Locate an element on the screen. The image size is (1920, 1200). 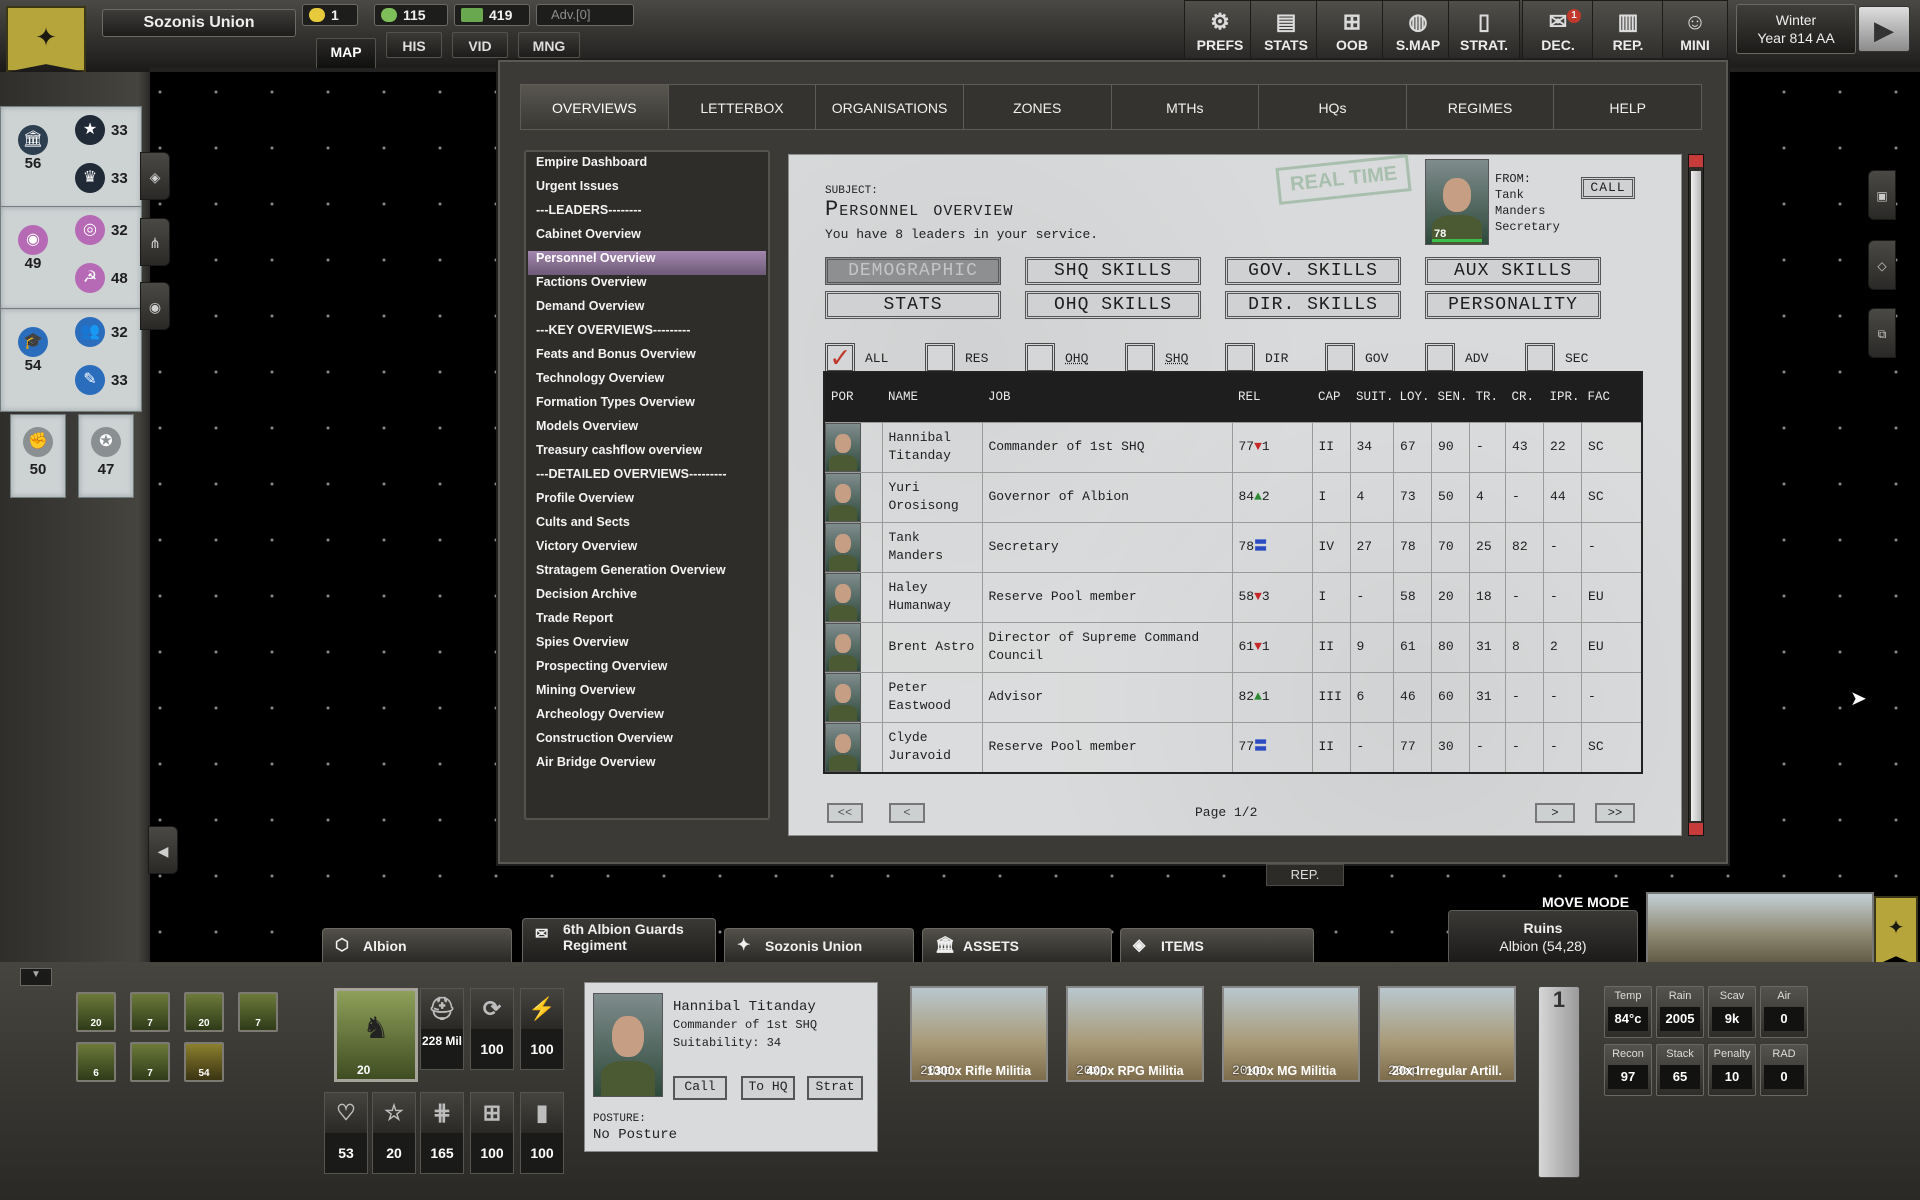
nav-item: Formation Types Overview is located at coordinates (647, 407).